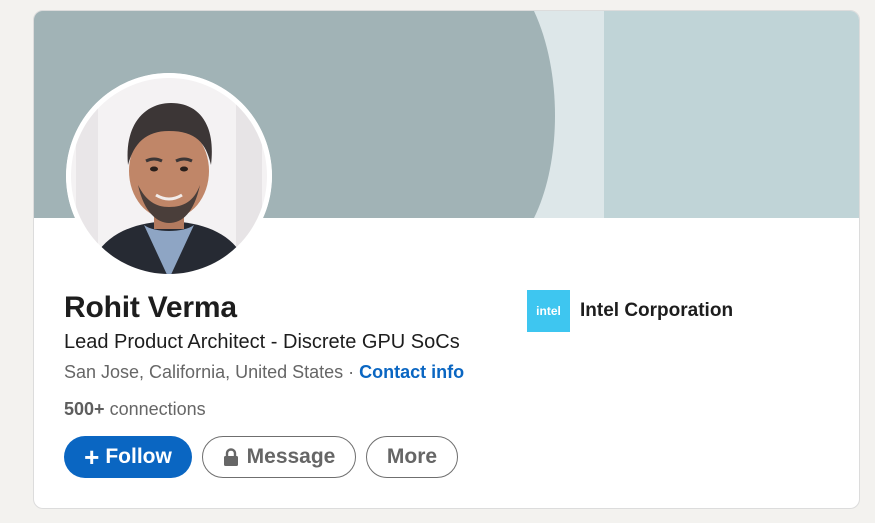  I want to click on message-button: Message, so click(279, 457).